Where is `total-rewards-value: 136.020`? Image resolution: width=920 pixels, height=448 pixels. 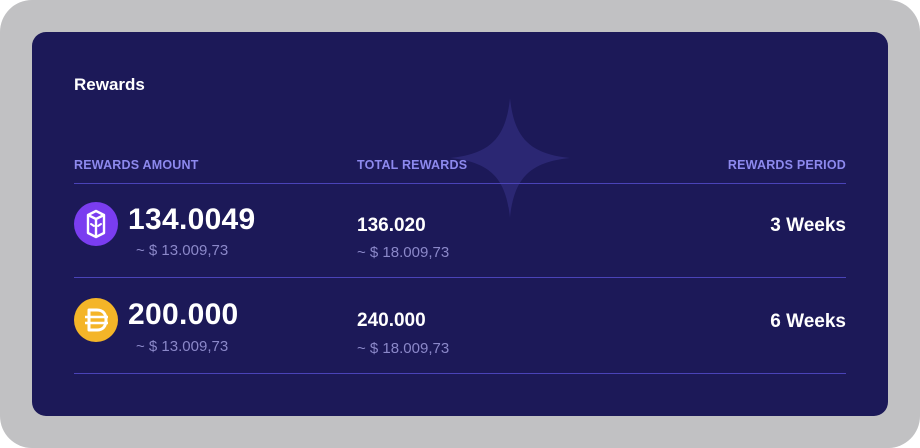
total-rewards-value: 136.020 is located at coordinates (391, 225).